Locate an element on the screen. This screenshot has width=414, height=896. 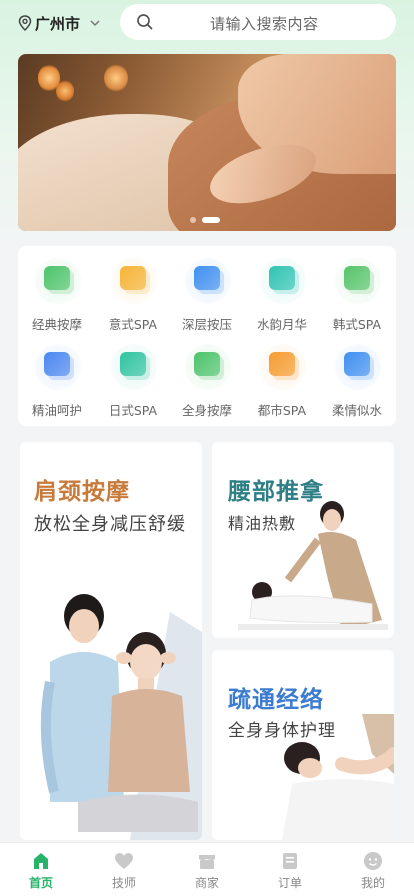
category-label: 柔情似水 is located at coordinates (356, 410).